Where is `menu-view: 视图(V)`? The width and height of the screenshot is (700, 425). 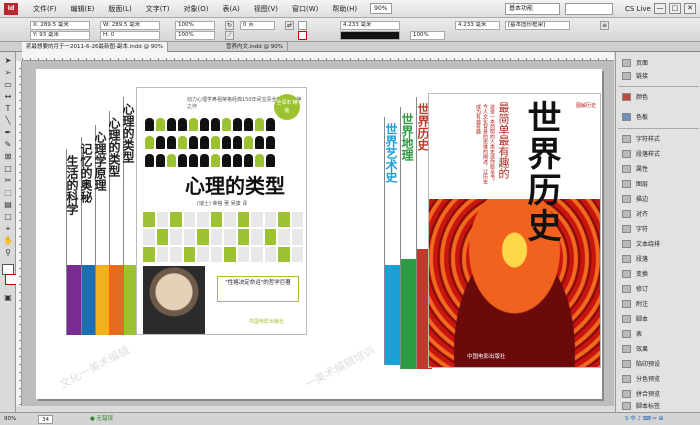
menu-view: 视图(V) is located at coordinates (266, 9).